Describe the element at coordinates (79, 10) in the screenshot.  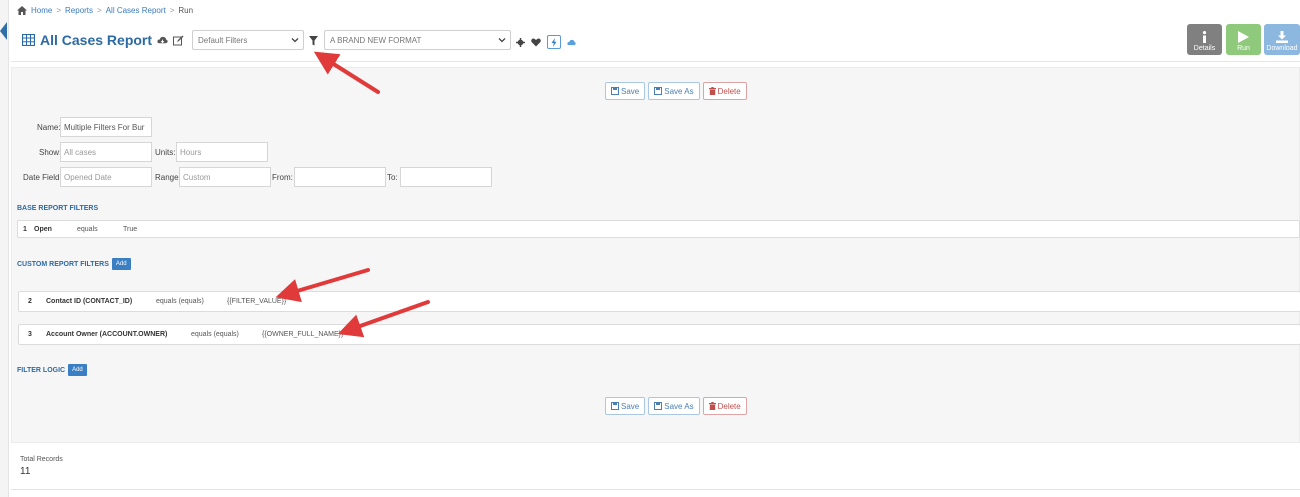
I see `breadcrumb-reports: Reports` at that location.